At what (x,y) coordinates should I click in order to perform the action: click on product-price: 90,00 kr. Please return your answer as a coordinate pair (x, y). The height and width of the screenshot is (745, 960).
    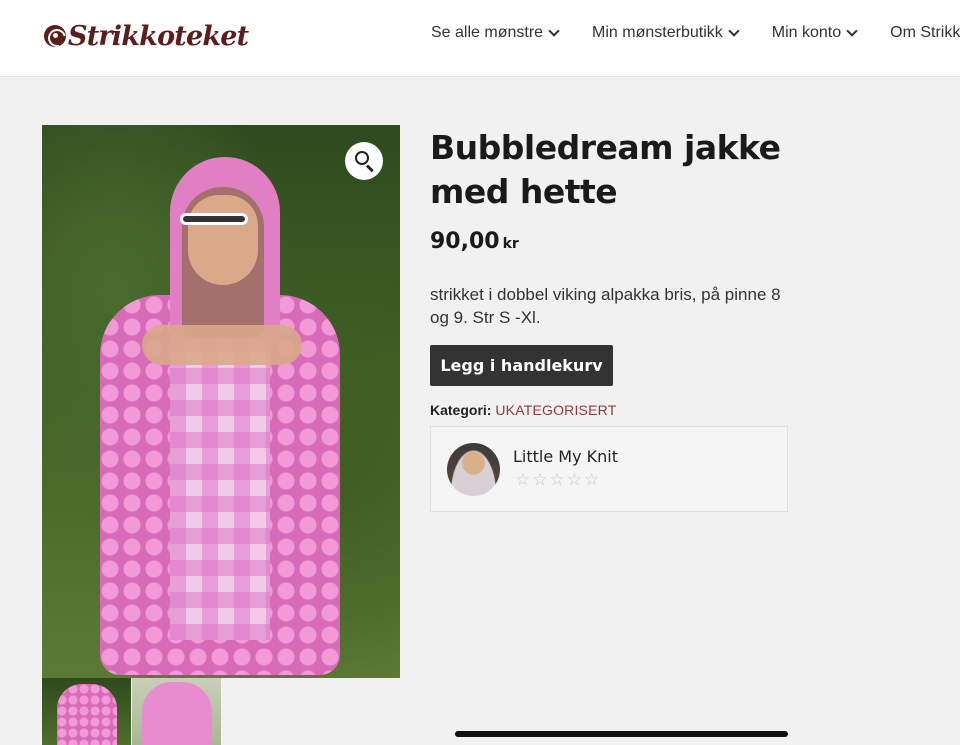
    Looking at the image, I should click on (474, 241).